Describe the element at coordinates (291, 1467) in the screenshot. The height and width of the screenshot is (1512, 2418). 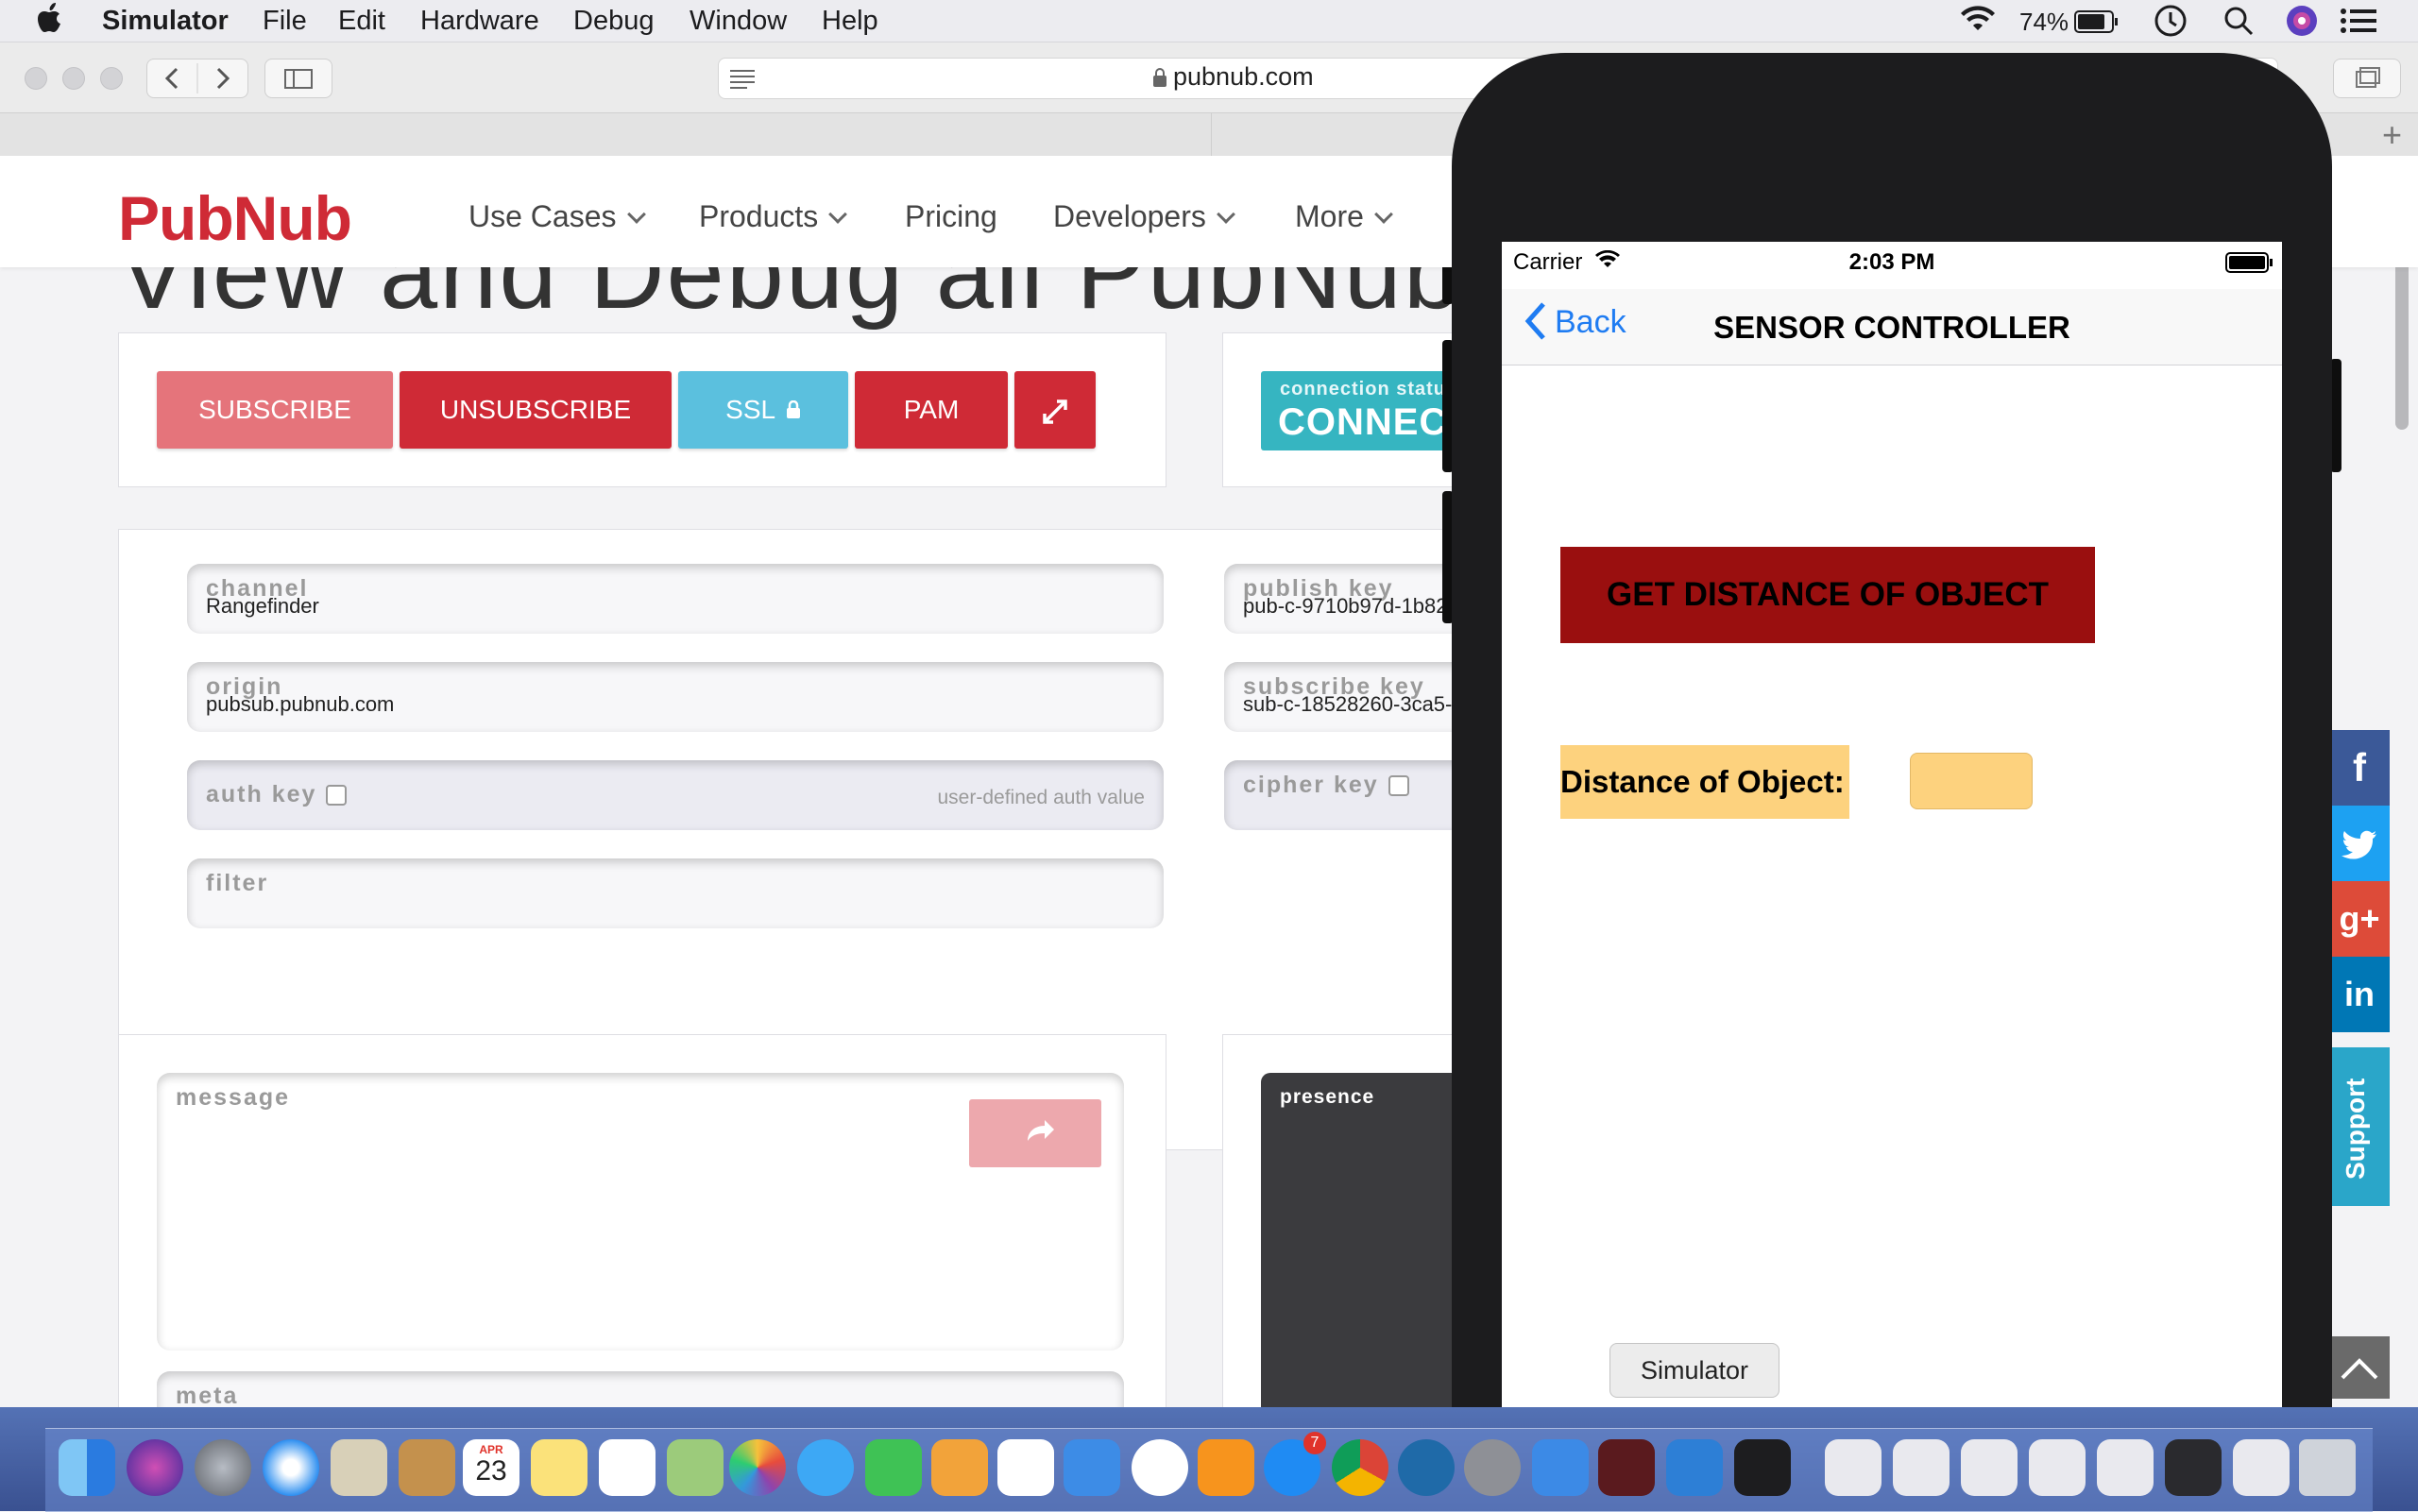
I see `safari-icon` at that location.